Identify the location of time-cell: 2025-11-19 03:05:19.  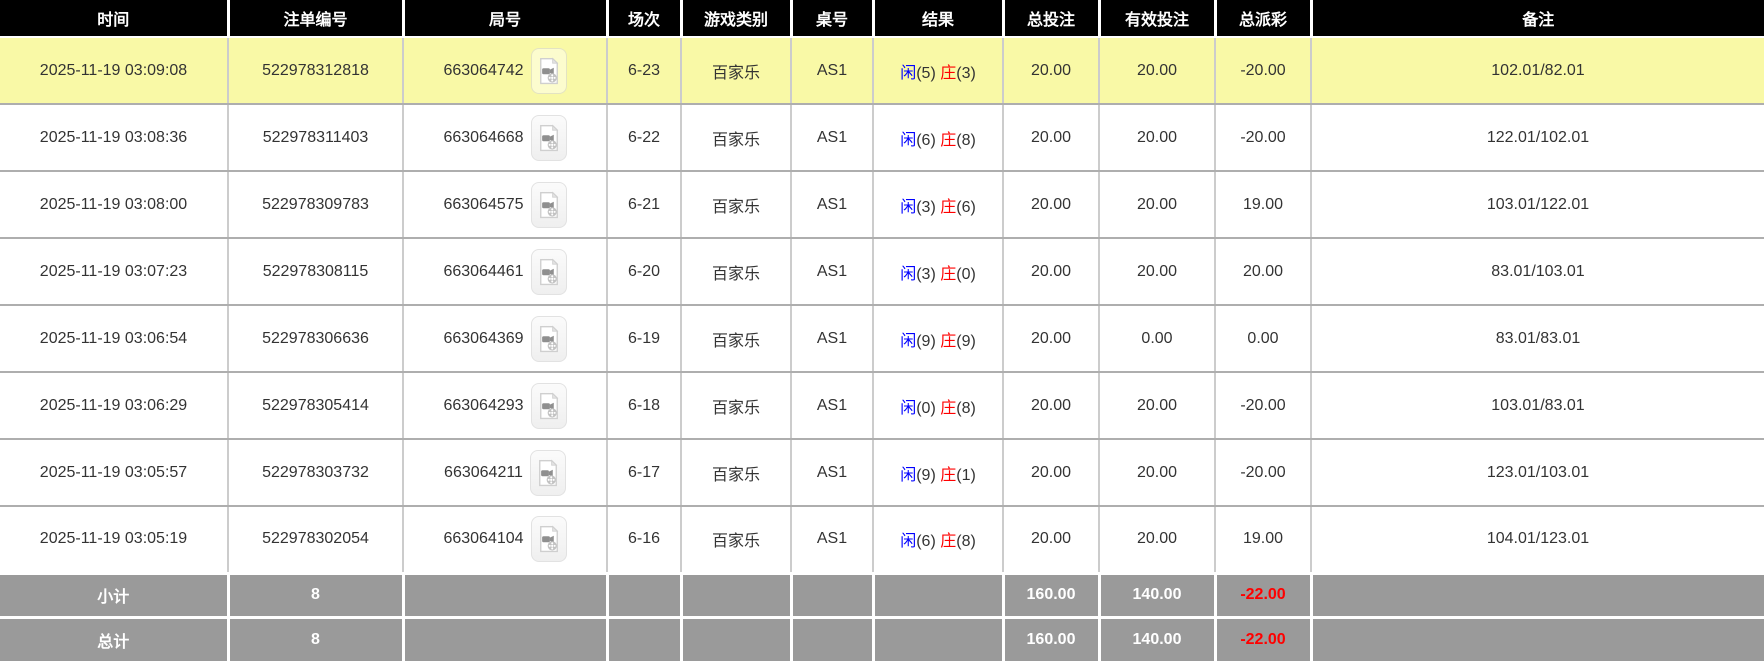
(114, 540).